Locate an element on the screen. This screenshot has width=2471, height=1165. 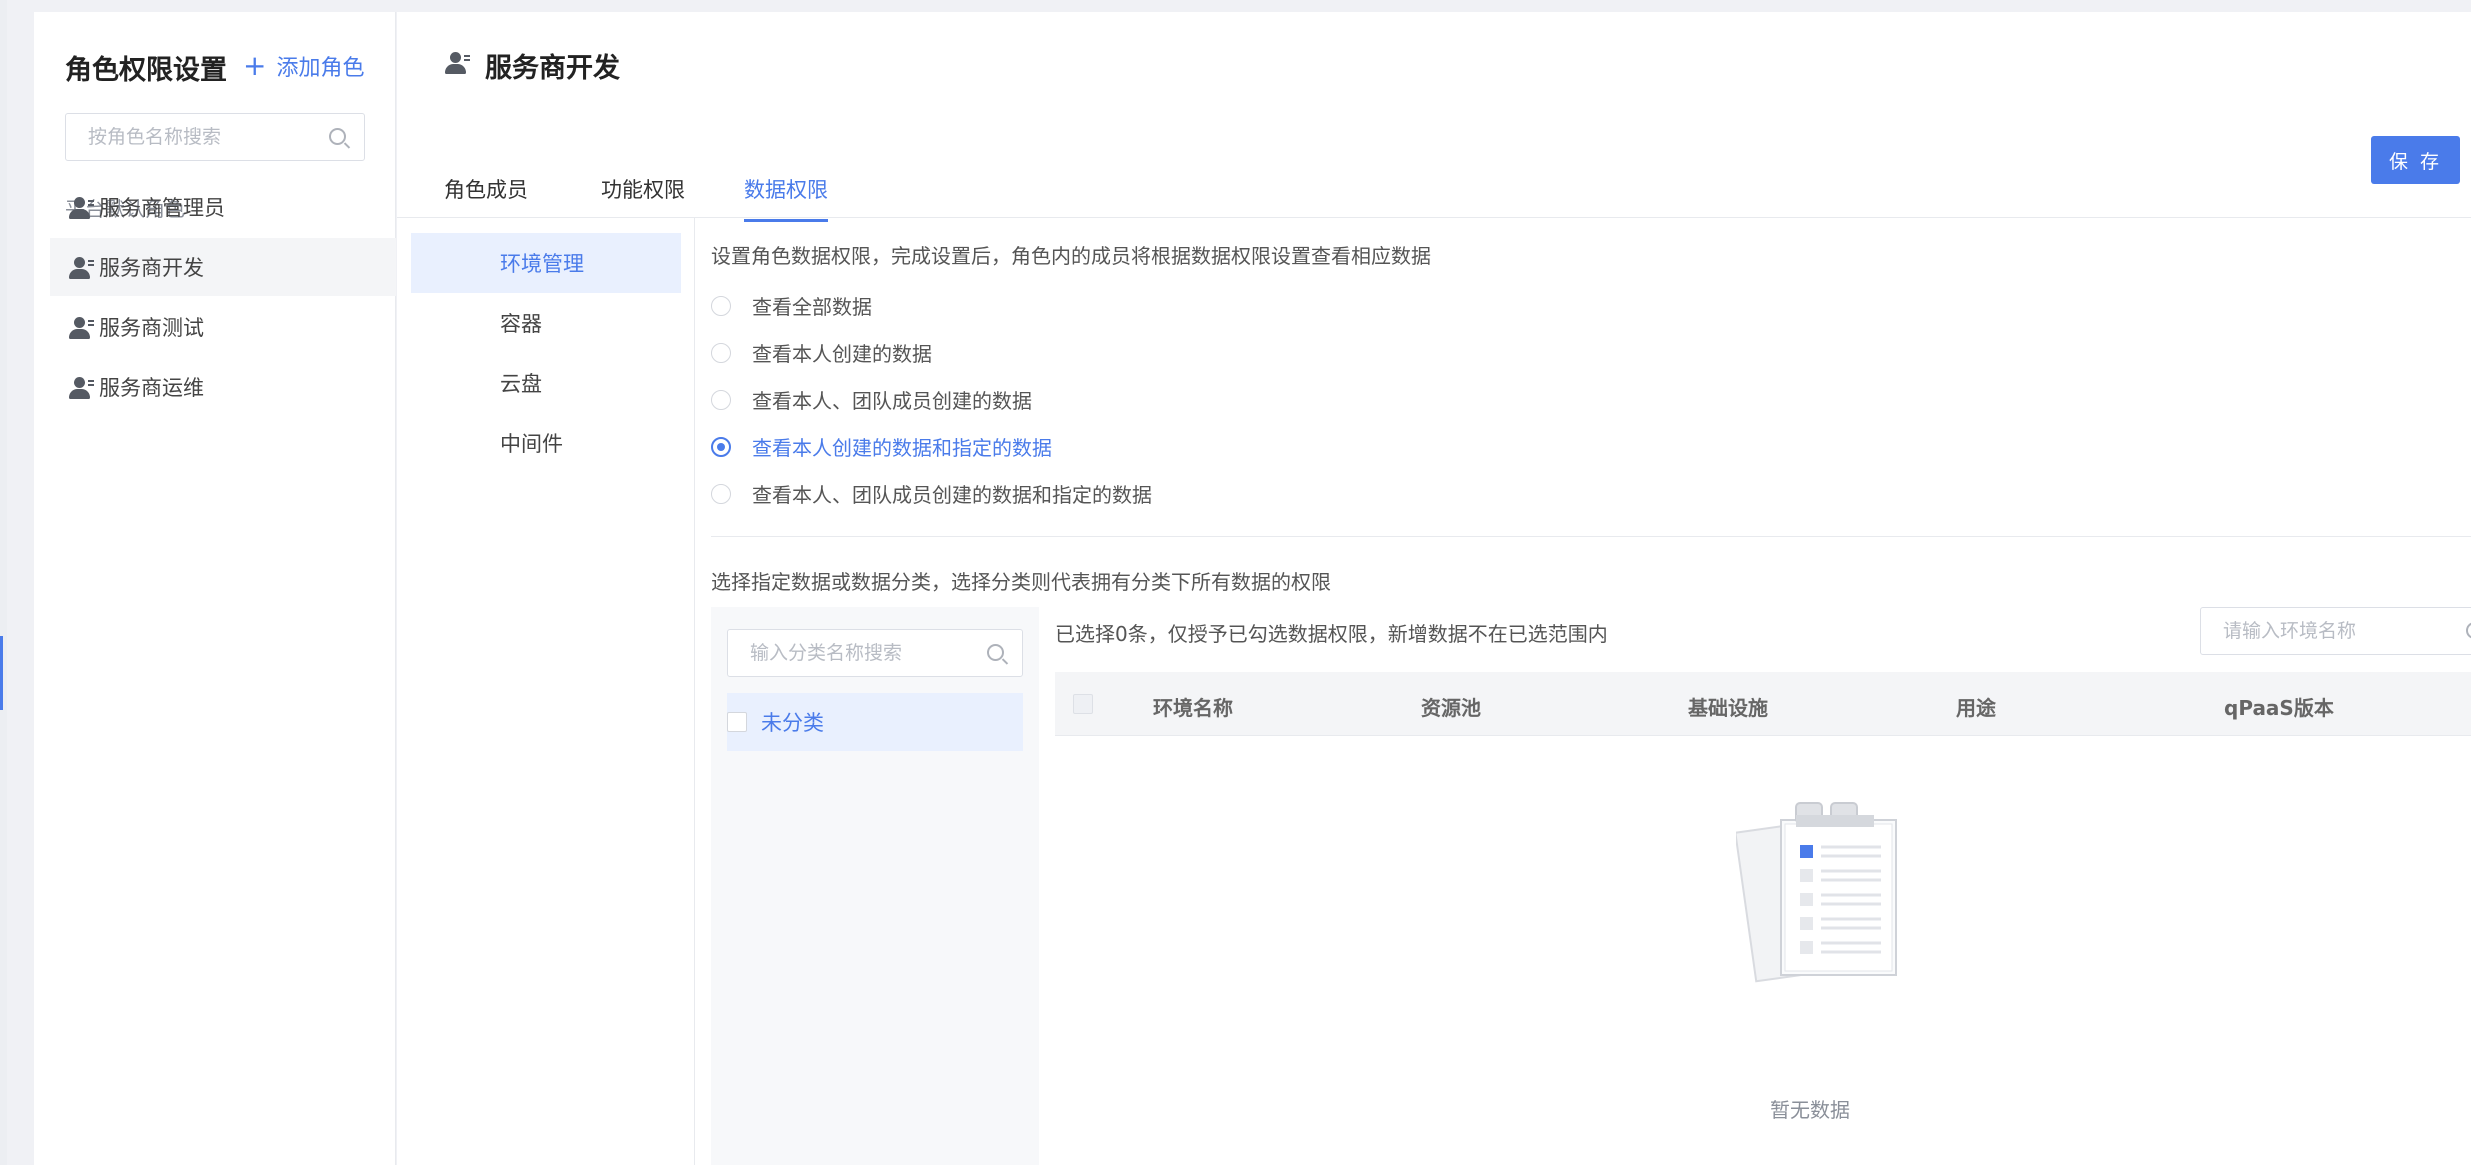
selection-info: 已选择0条，仅授予已勾选数据权限，新增数据不在已选范围内 is located at coordinates (1331, 634).